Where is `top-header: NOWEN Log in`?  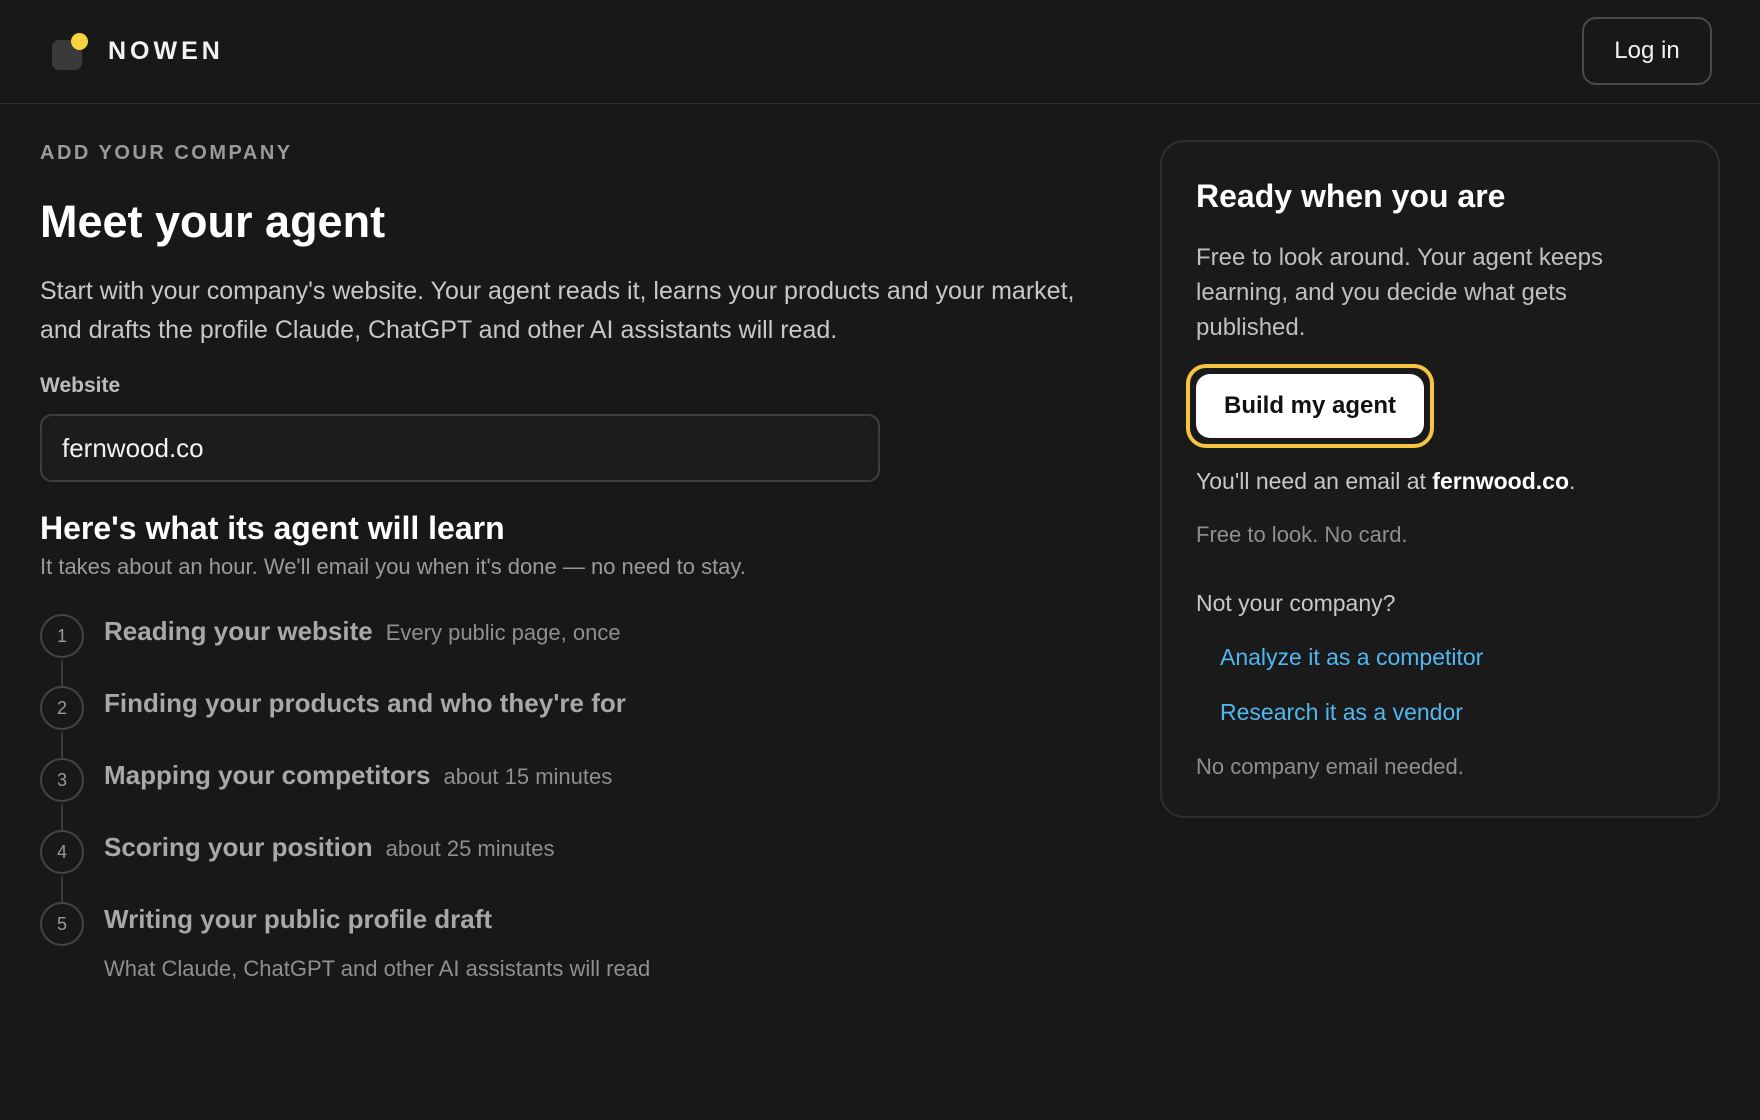
top-header: NOWEN Log in is located at coordinates (880, 52).